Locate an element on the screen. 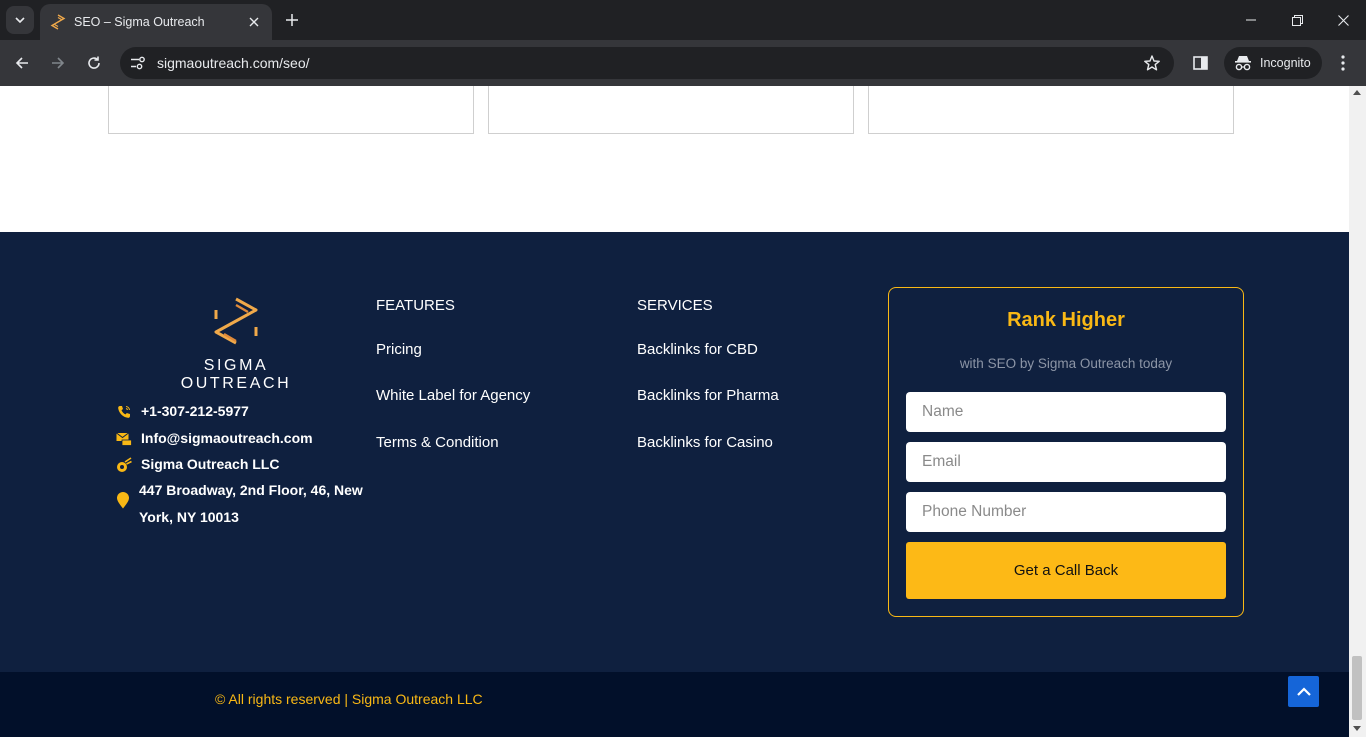 Image resolution: width=1366 pixels, height=737 pixels. email-address: Info@sigmaoutreach.com is located at coordinates (227, 438).